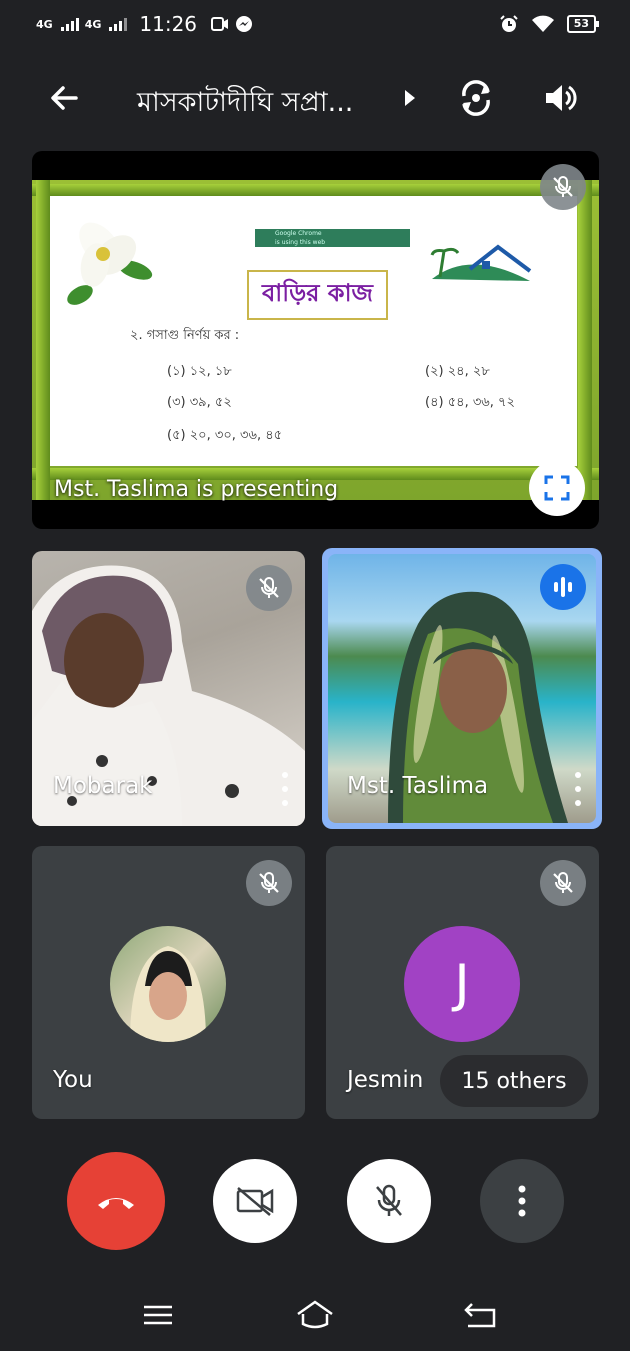 This screenshot has width=630, height=1351. Describe the element at coordinates (44, 24) in the screenshot. I see `network-indicator-1: 4G` at that location.